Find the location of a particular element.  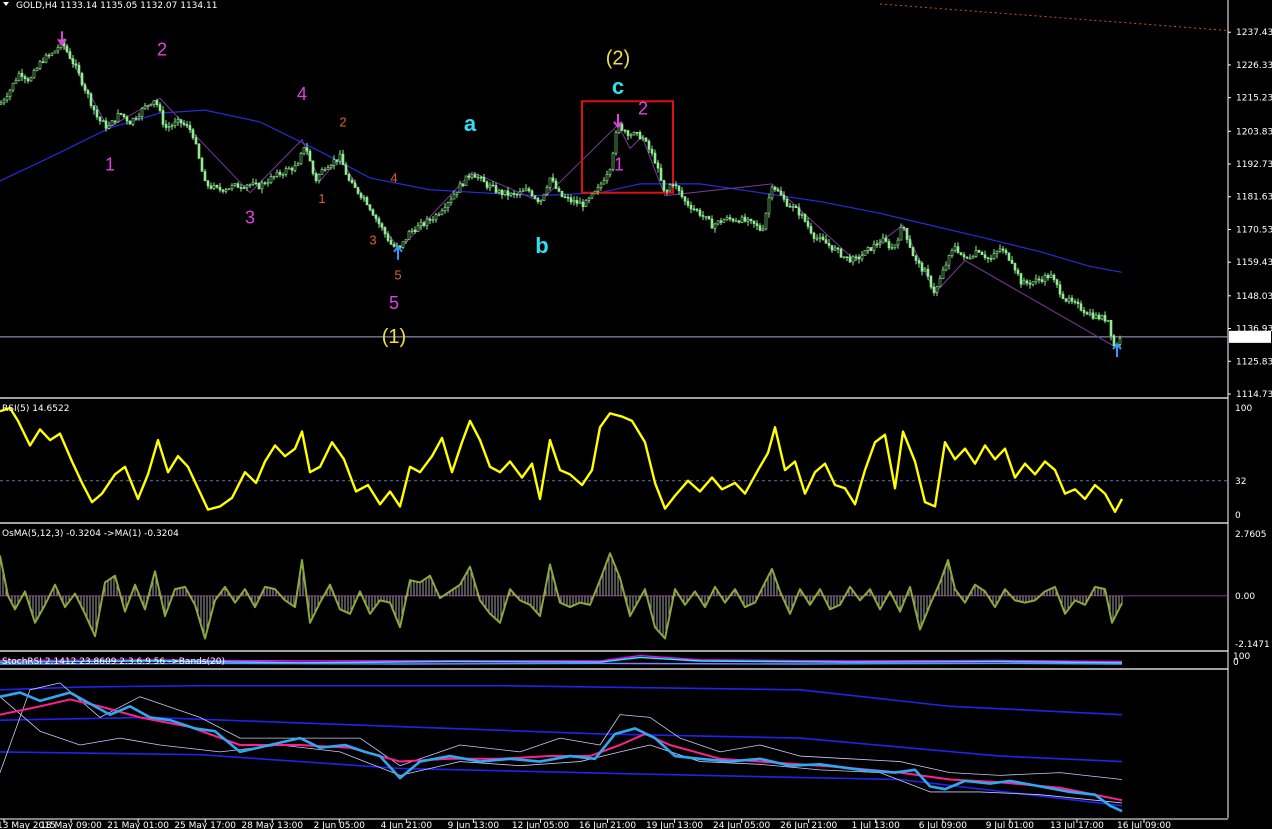

osma-tick-label: 0.00 is located at coordinates (1245, 597).